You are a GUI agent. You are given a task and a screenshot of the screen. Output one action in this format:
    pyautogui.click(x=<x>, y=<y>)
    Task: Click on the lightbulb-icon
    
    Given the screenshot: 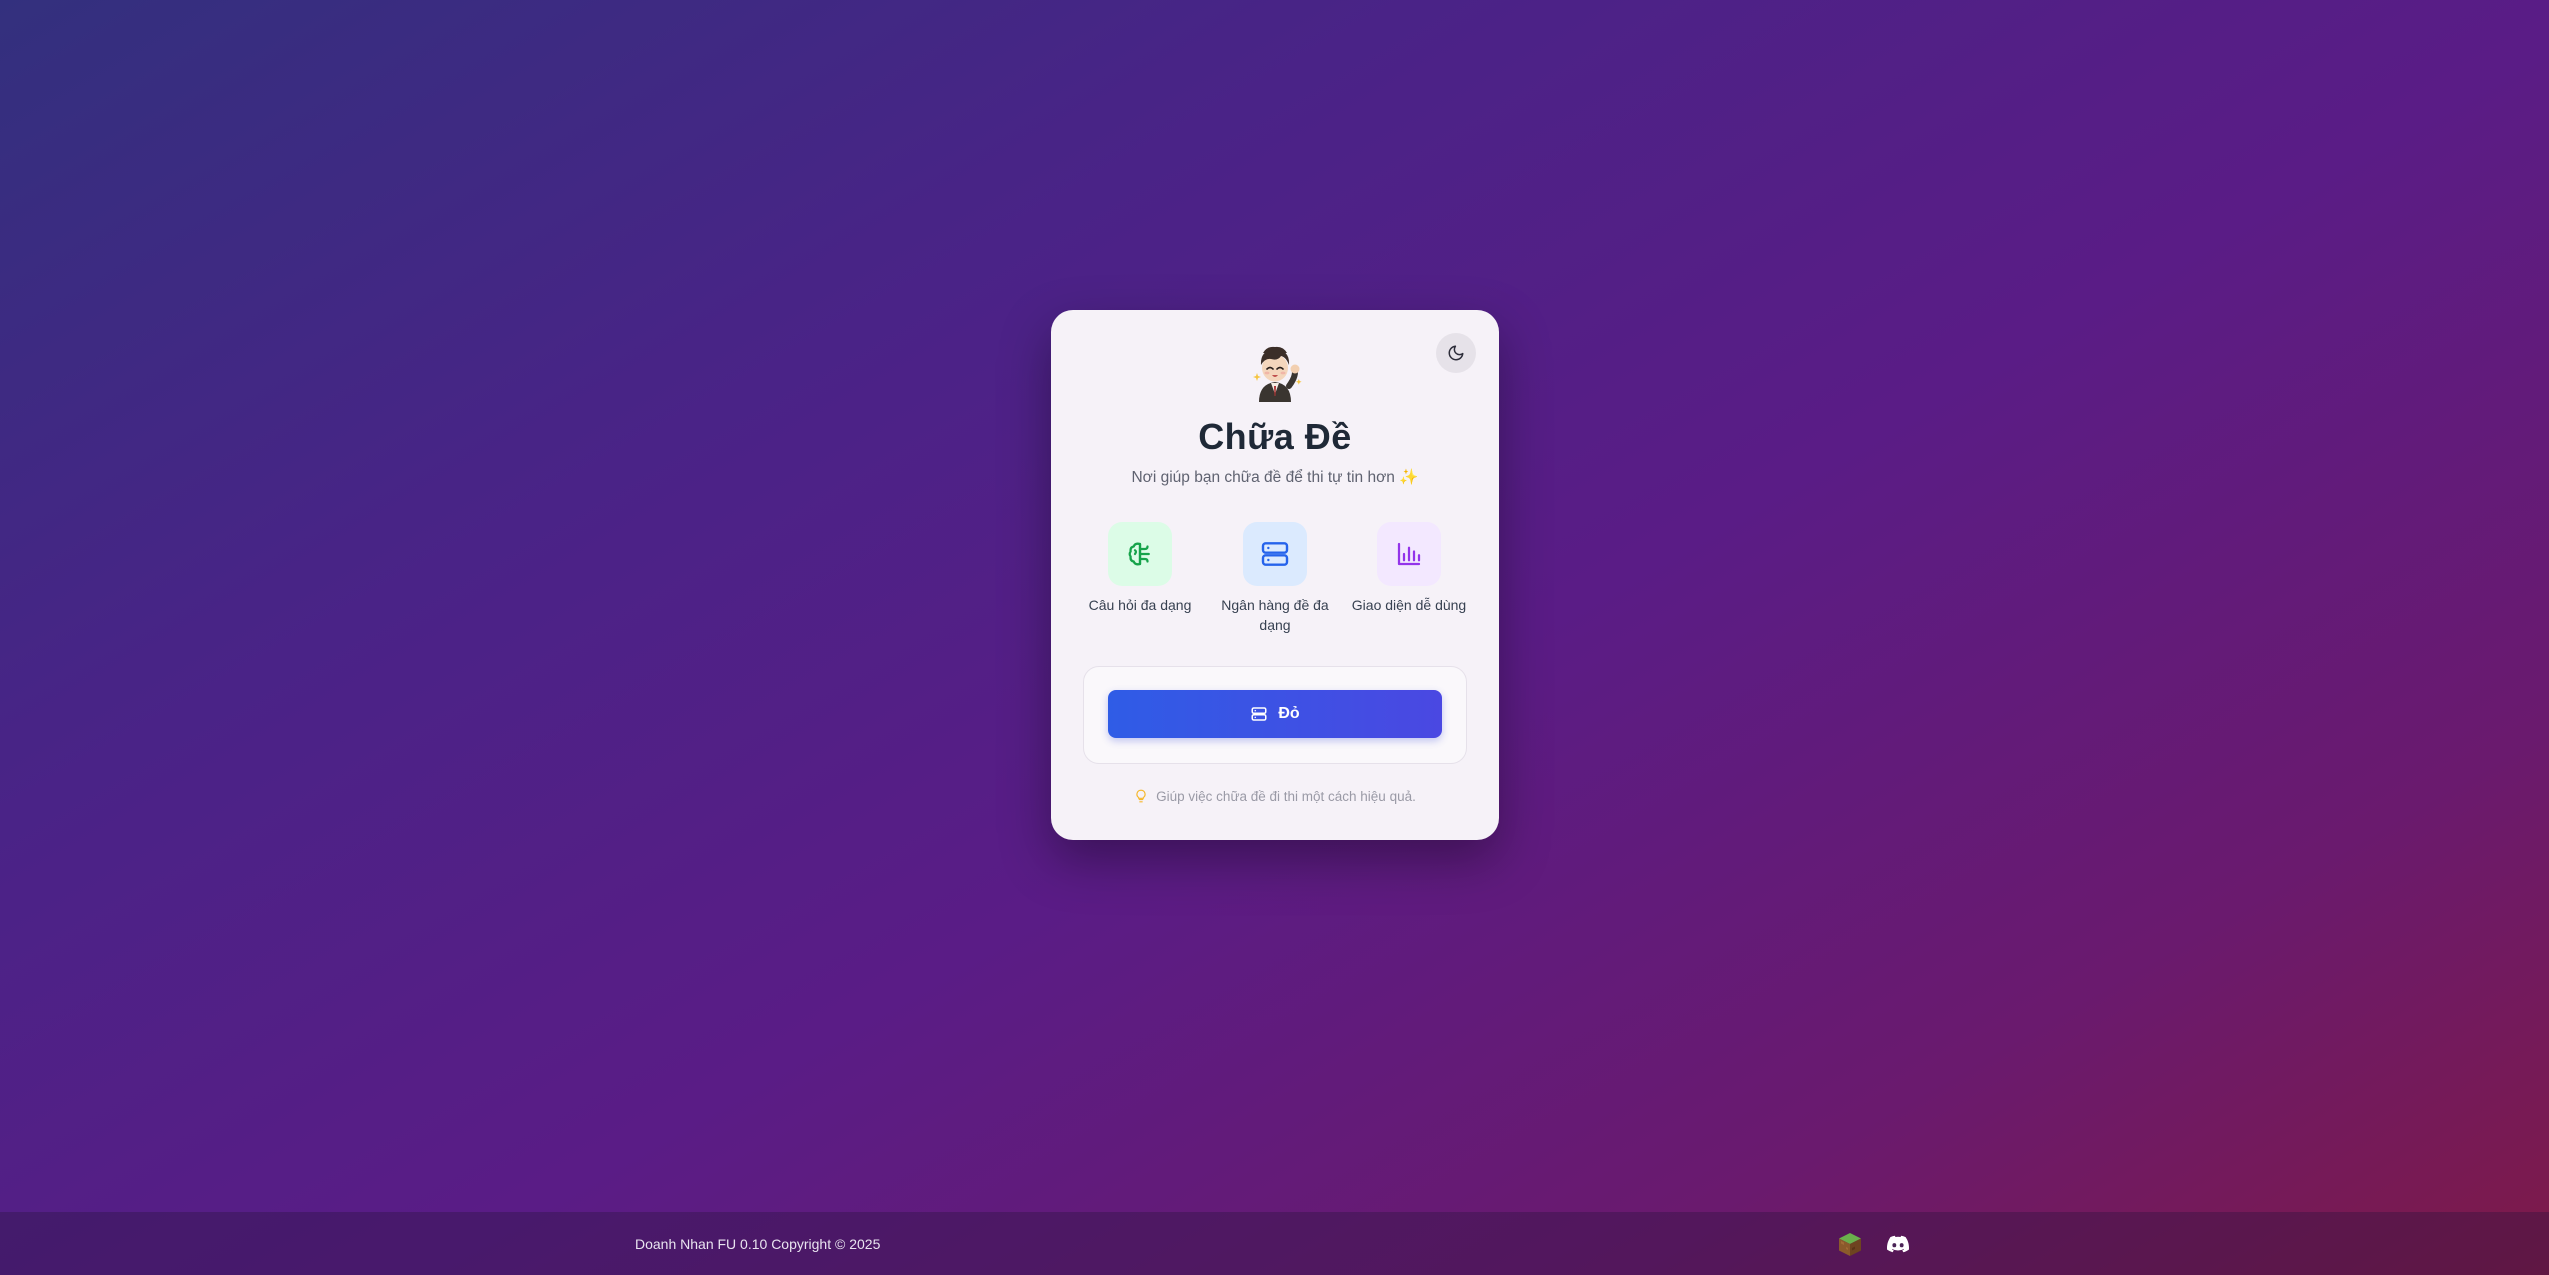 What is the action you would take?
    pyautogui.click(x=1141, y=796)
    